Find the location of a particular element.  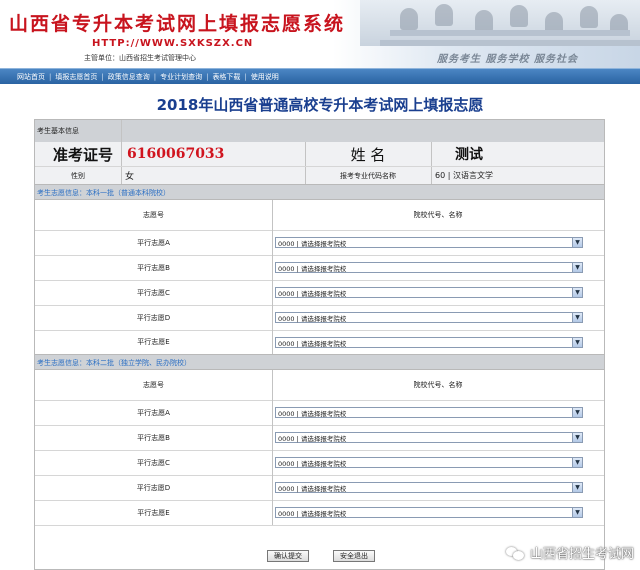

batch2-row-e: 平行志愿E 0000 | 请选择报考院校 ▼ is located at coordinates (319, 512).